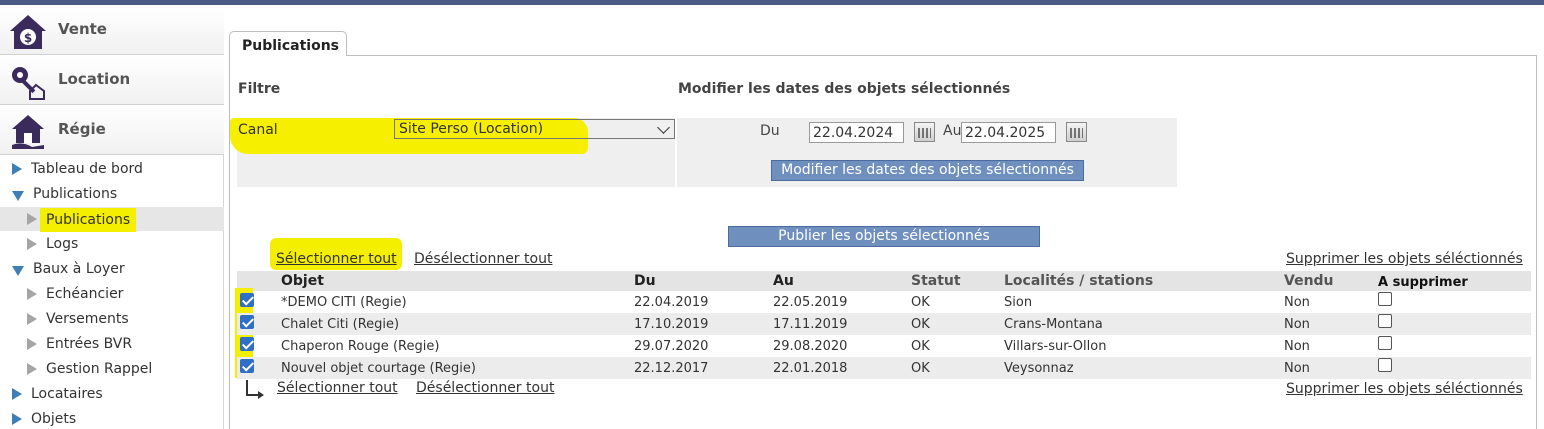 The height and width of the screenshot is (429, 1544). Describe the element at coordinates (1404, 259) in the screenshot. I see `delete-selected-link: Supprimer les objets séléctionnés` at that location.